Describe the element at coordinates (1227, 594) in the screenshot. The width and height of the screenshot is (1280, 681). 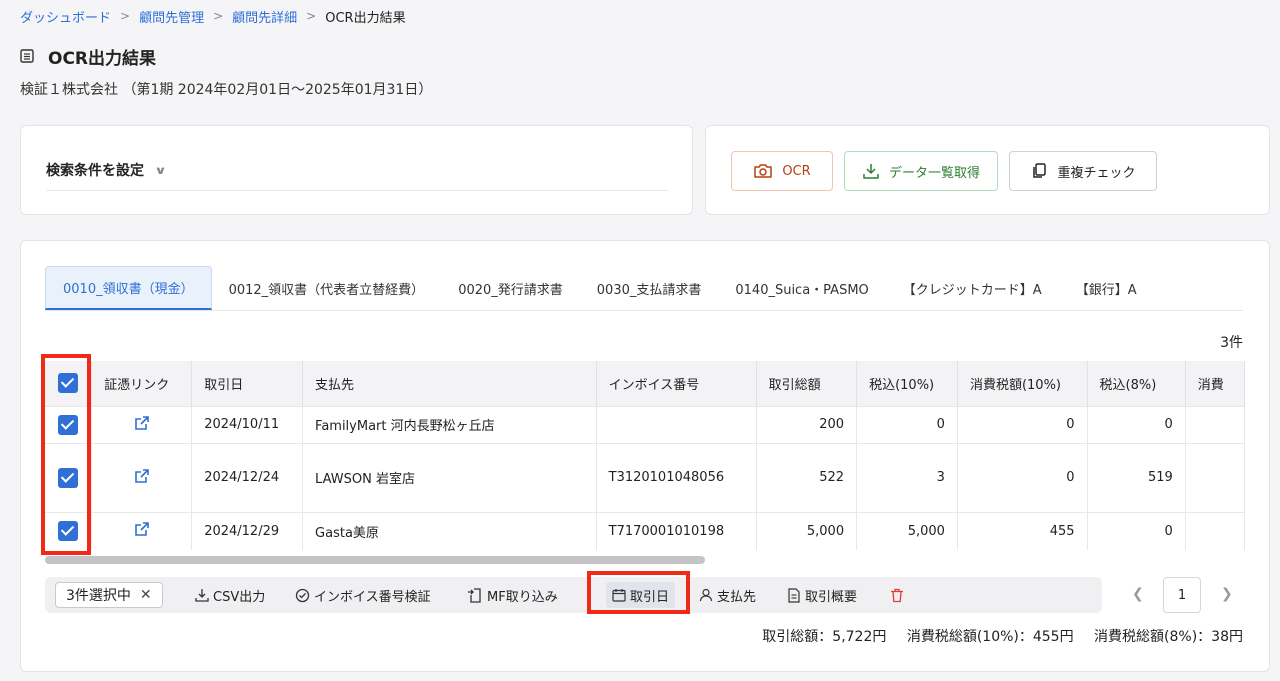
I see `chevron-right-icon: ❯` at that location.